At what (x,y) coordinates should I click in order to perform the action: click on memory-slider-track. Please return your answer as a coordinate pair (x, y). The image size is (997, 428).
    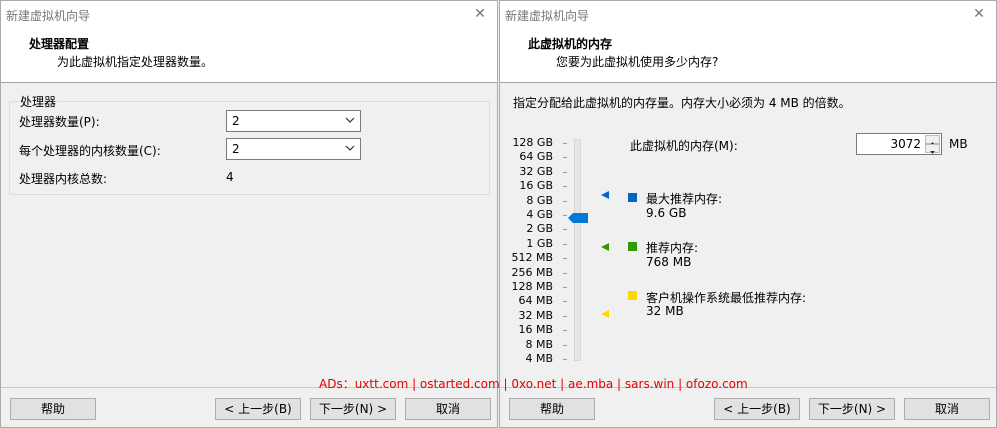
    Looking at the image, I should click on (577, 250).